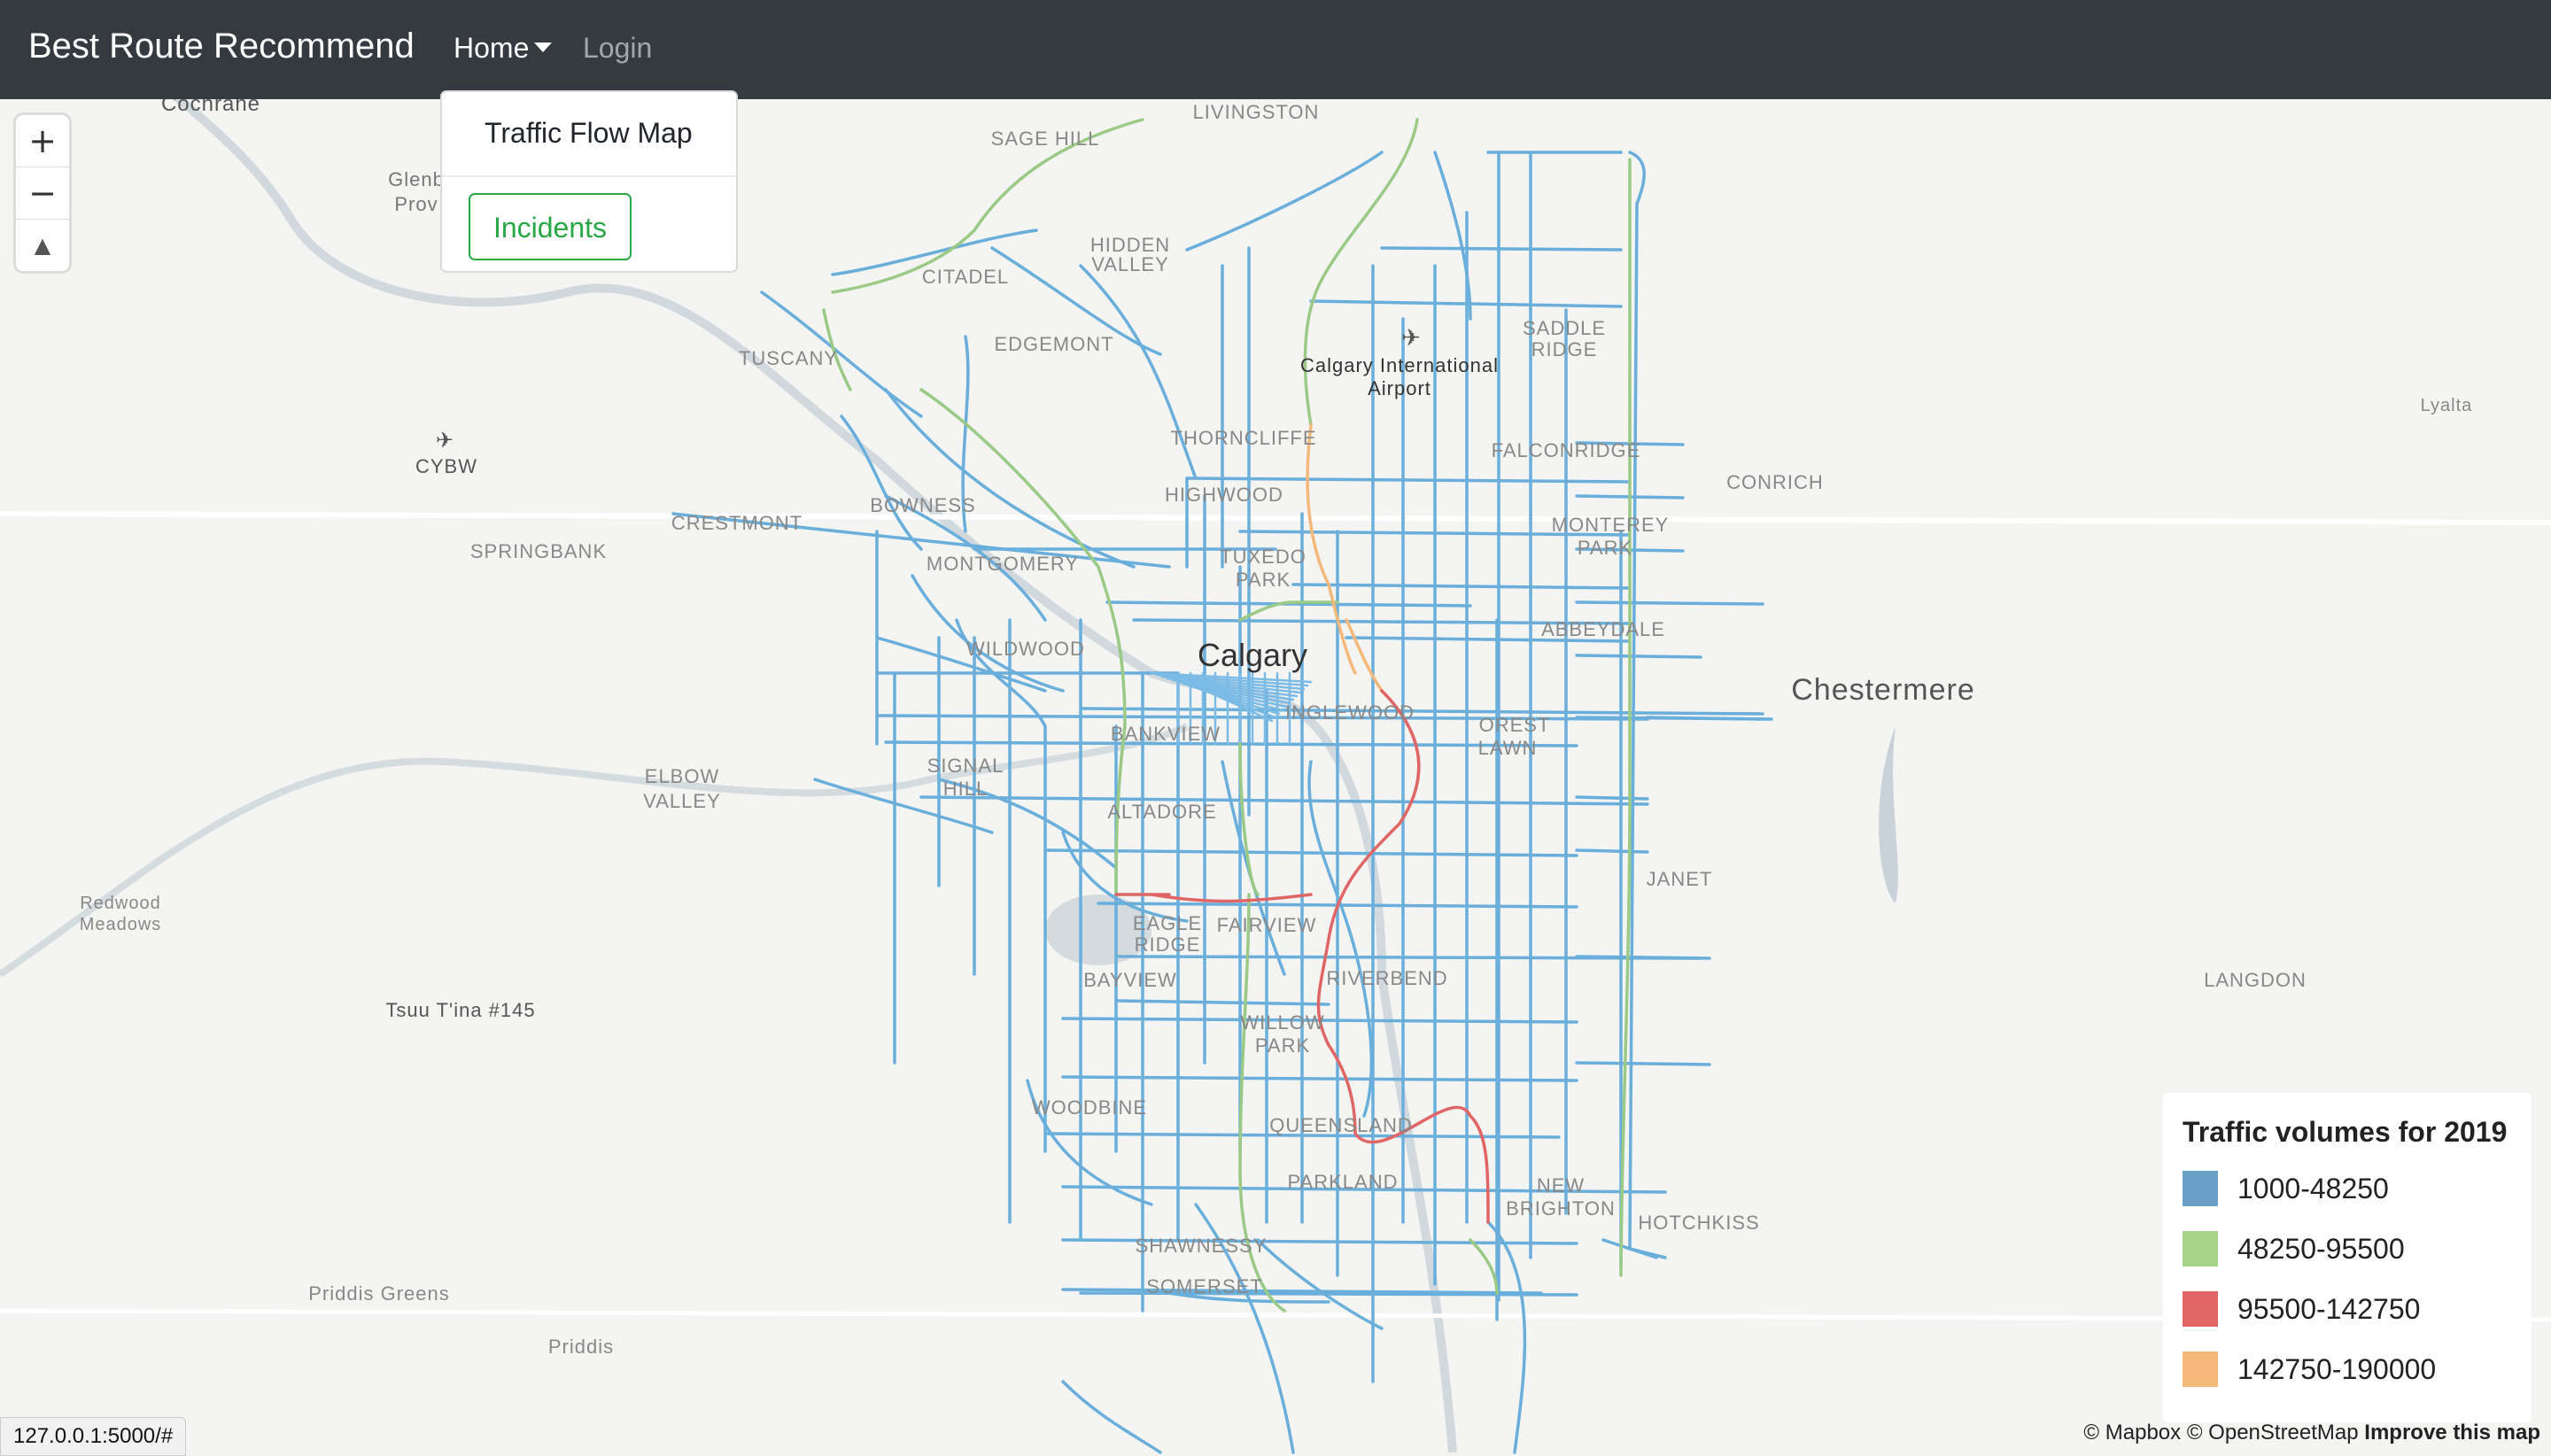 The width and height of the screenshot is (2551, 1456). Describe the element at coordinates (1561, 1185) in the screenshot. I see `place-label: NEW` at that location.